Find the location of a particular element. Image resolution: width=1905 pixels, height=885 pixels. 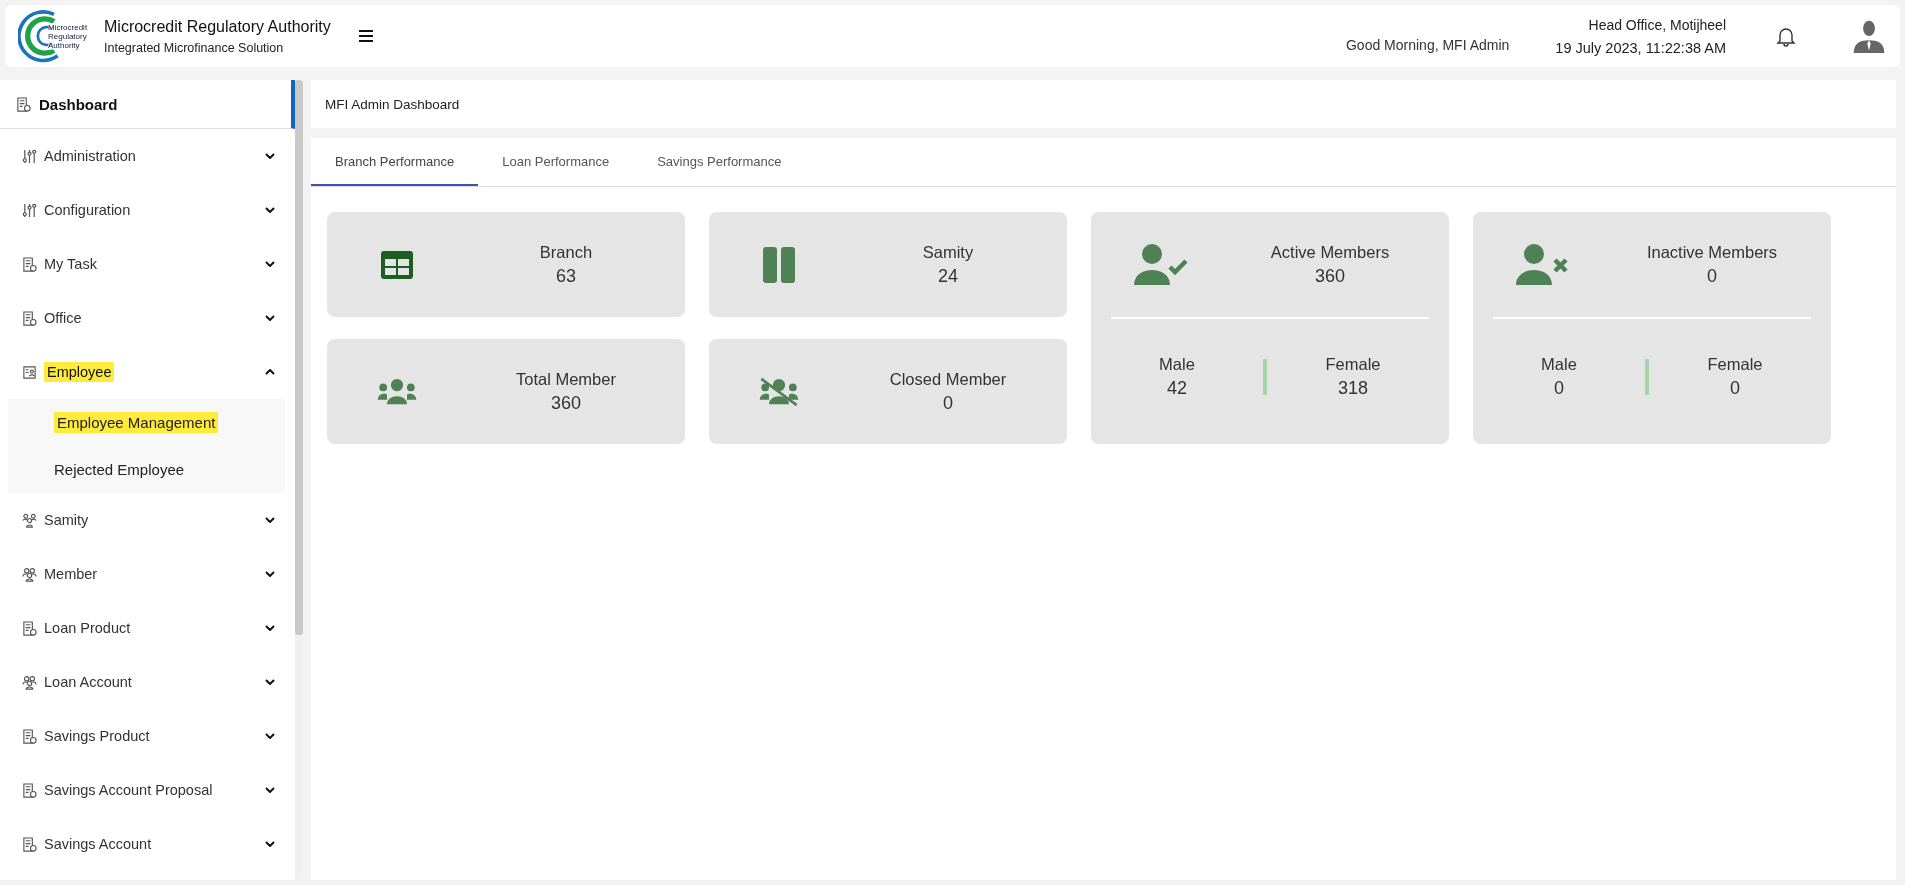

id-card-icon is located at coordinates (29, 372).